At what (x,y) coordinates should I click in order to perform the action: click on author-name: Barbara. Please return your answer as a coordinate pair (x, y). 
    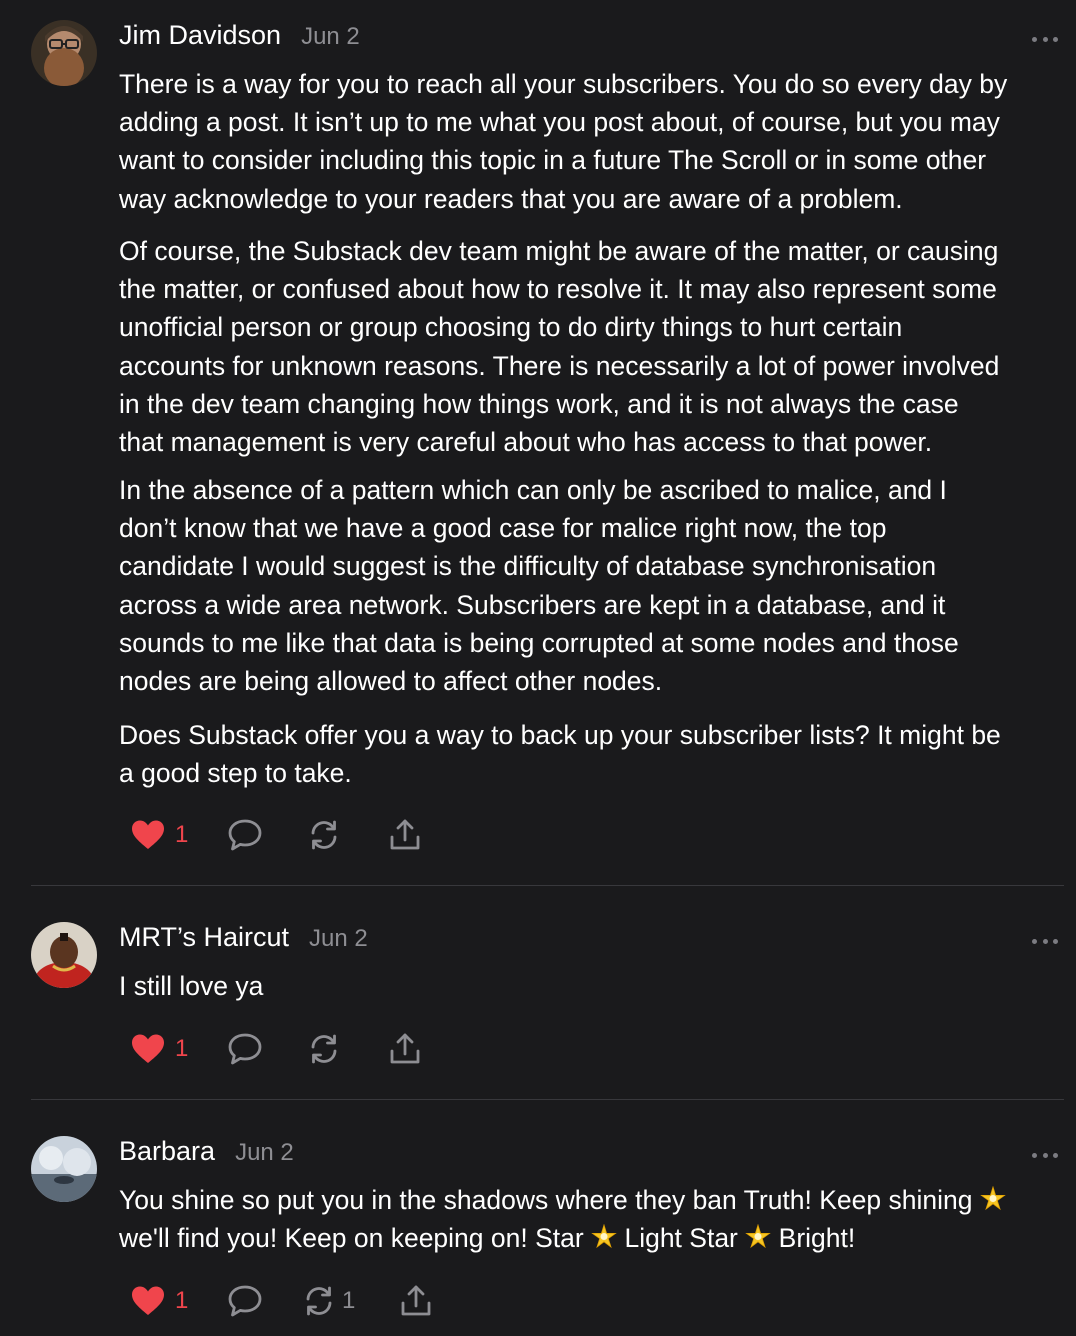
    Looking at the image, I should click on (167, 1151).